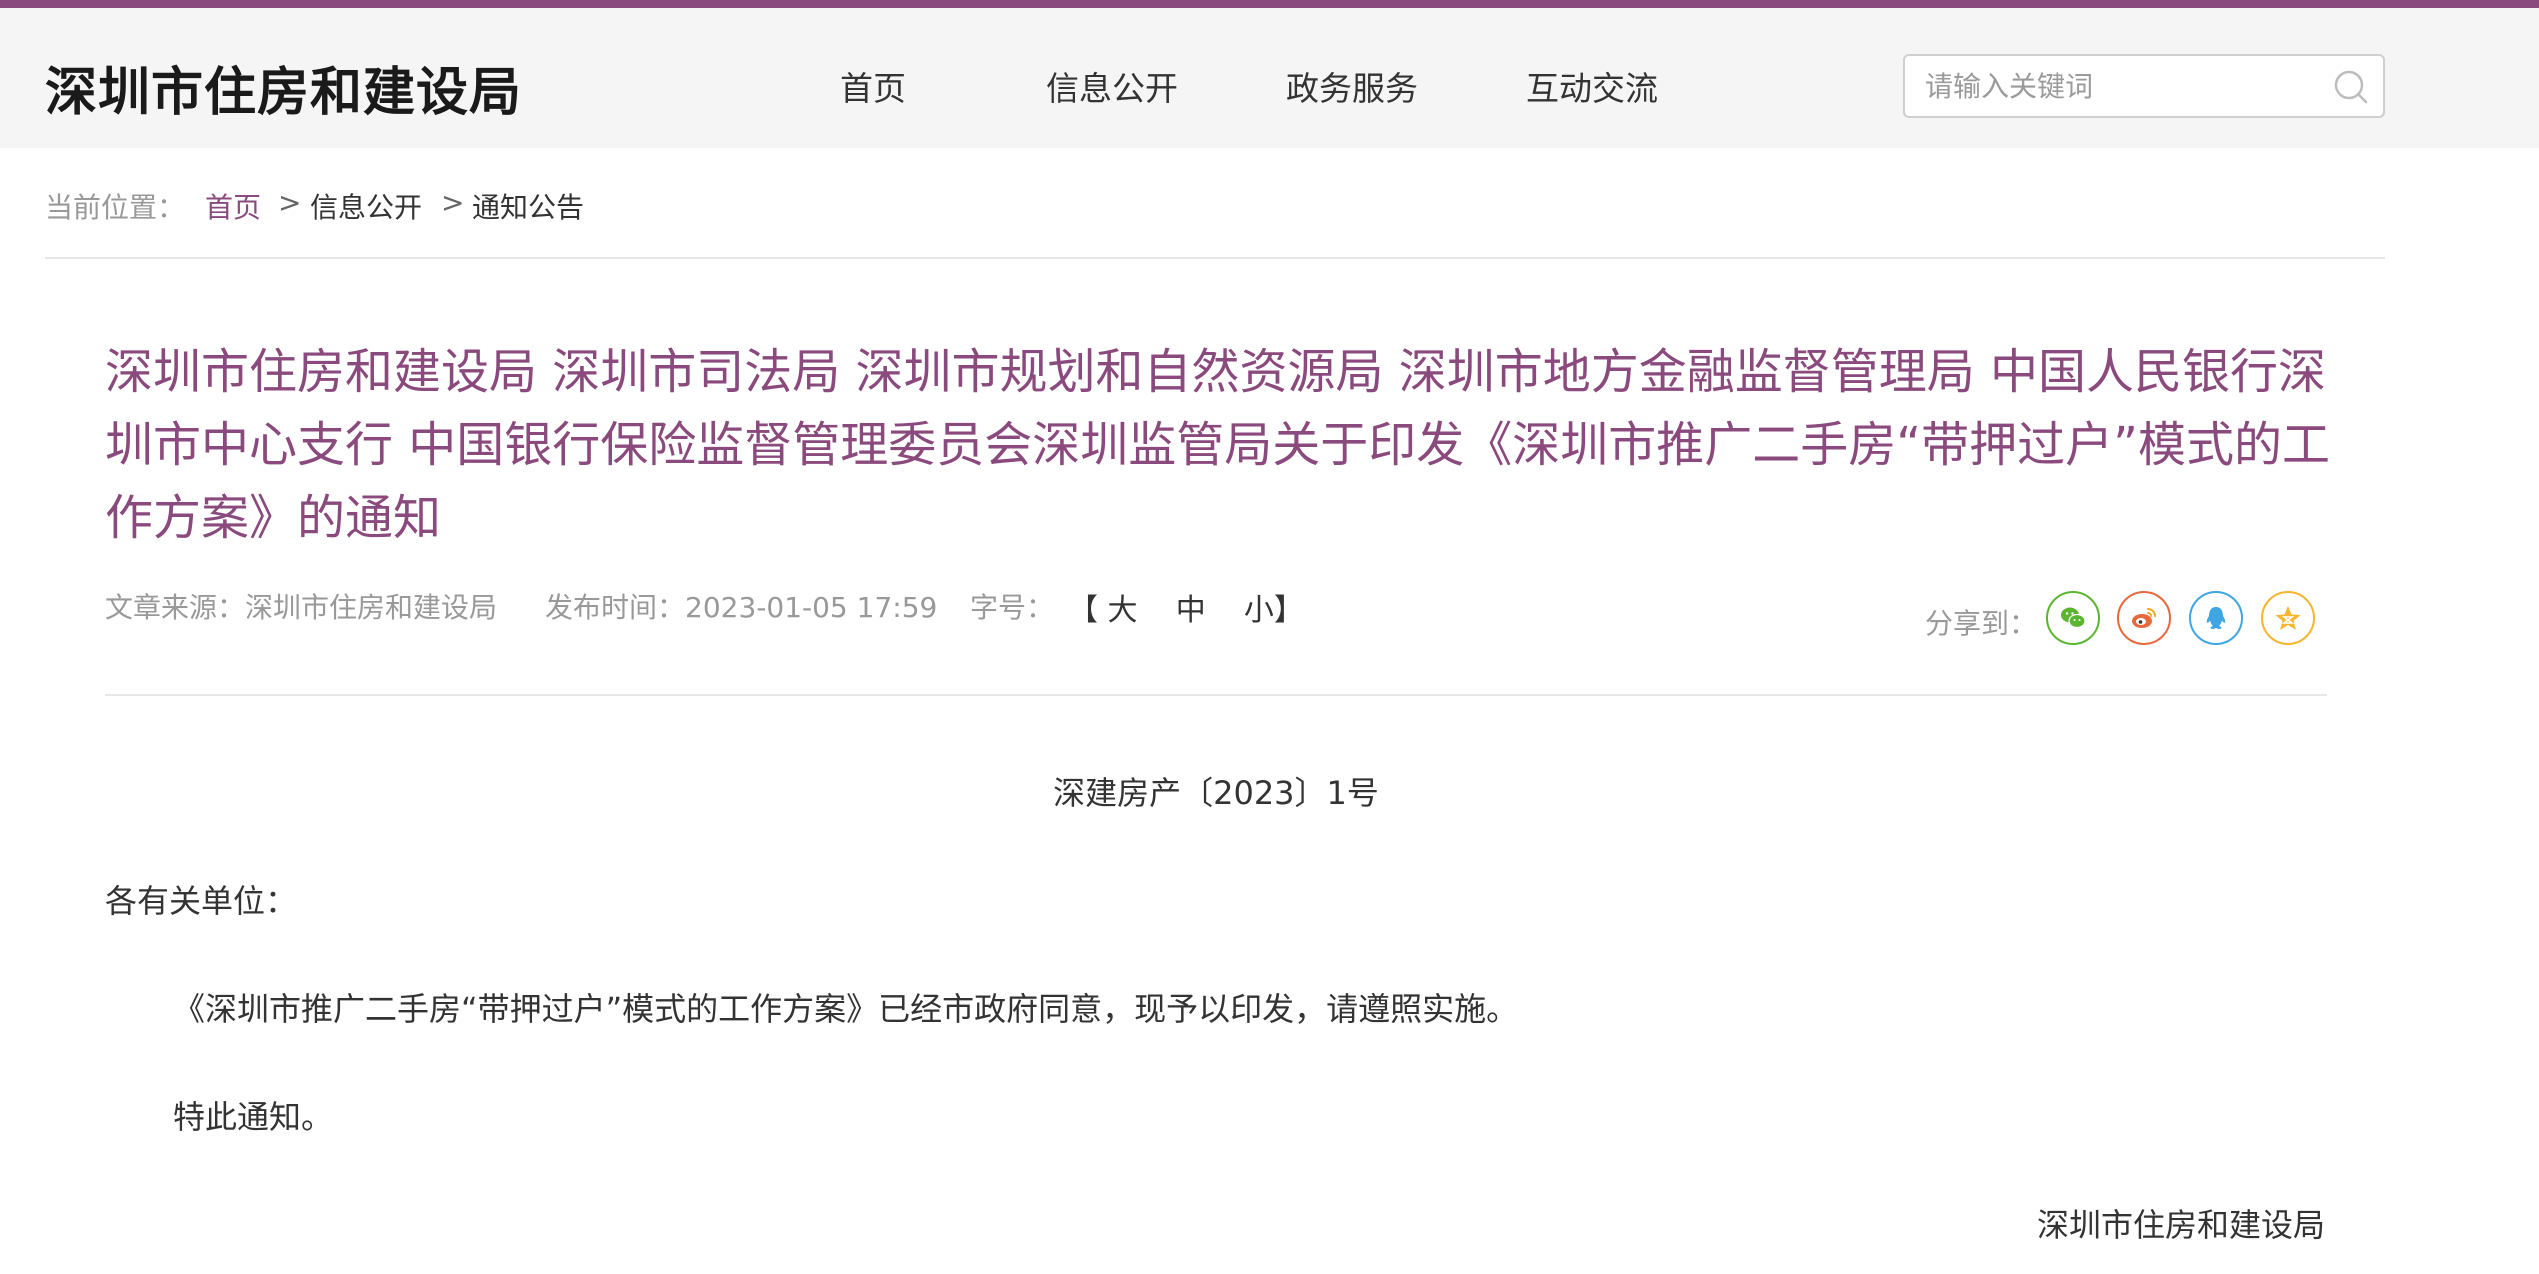 The image size is (2539, 1274). What do you see at coordinates (283, 87) in the screenshot?
I see `site-title: 深圳市住房和建设局` at bounding box center [283, 87].